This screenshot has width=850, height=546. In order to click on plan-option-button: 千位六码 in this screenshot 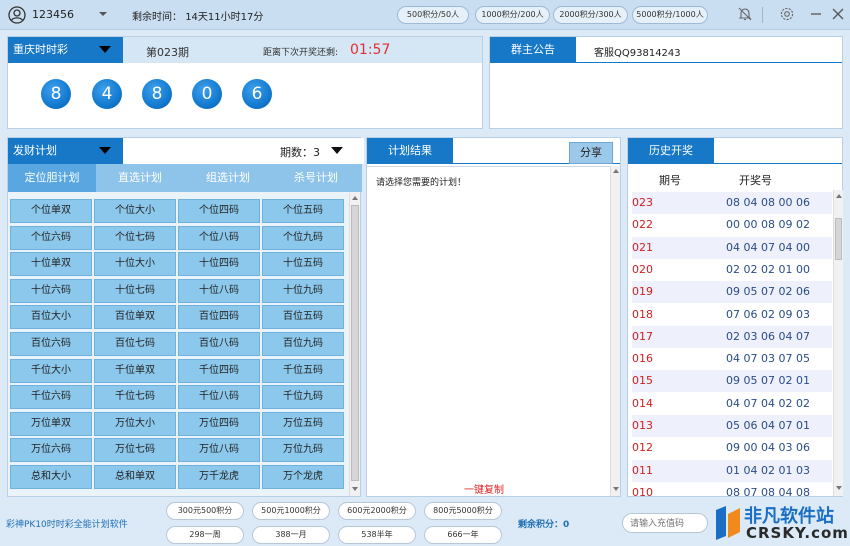, I will do `click(51, 397)`.